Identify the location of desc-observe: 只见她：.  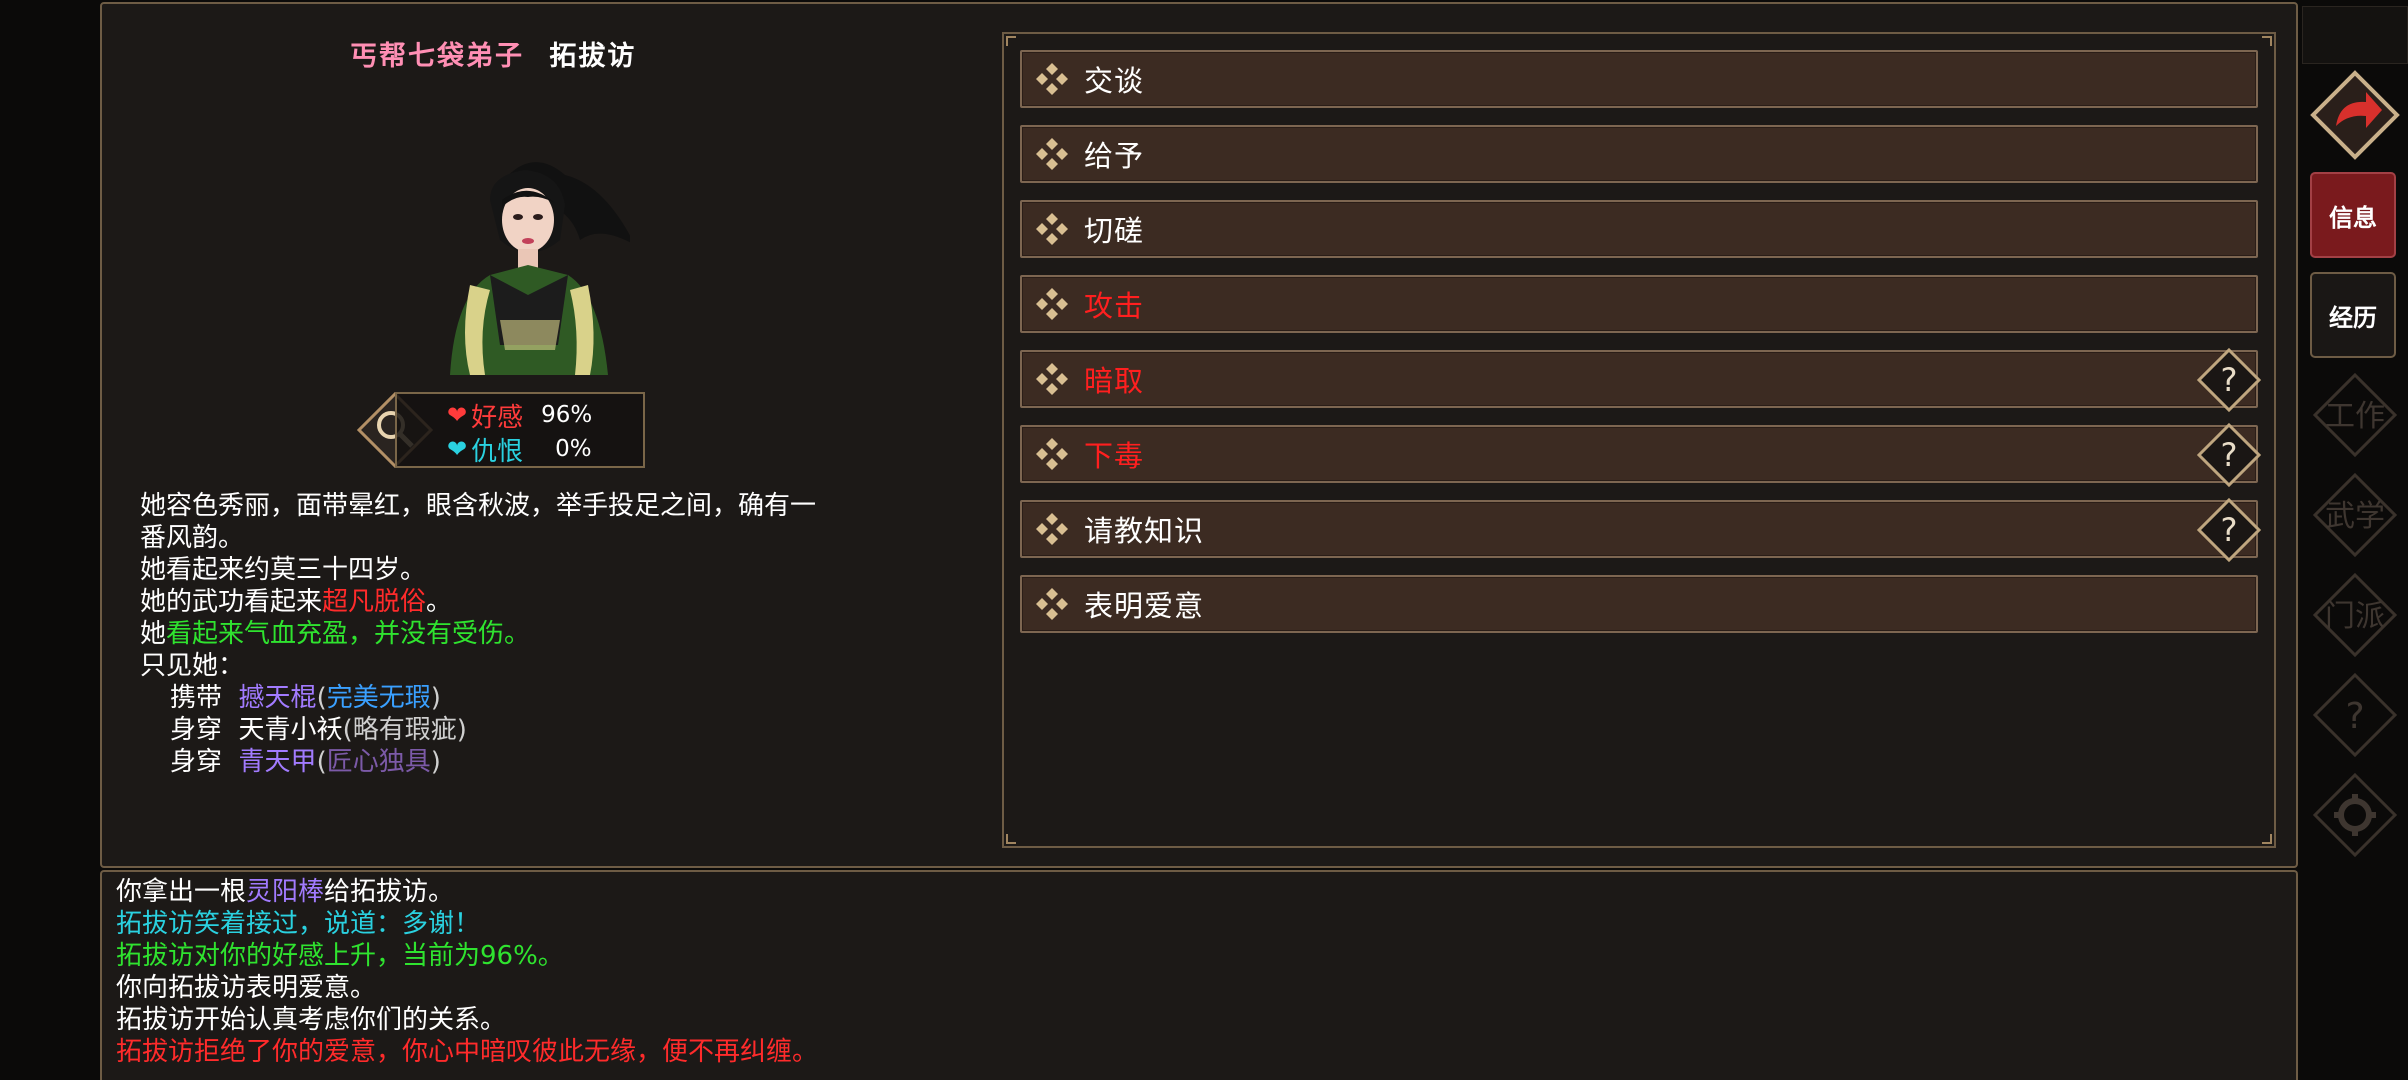
(192, 666).